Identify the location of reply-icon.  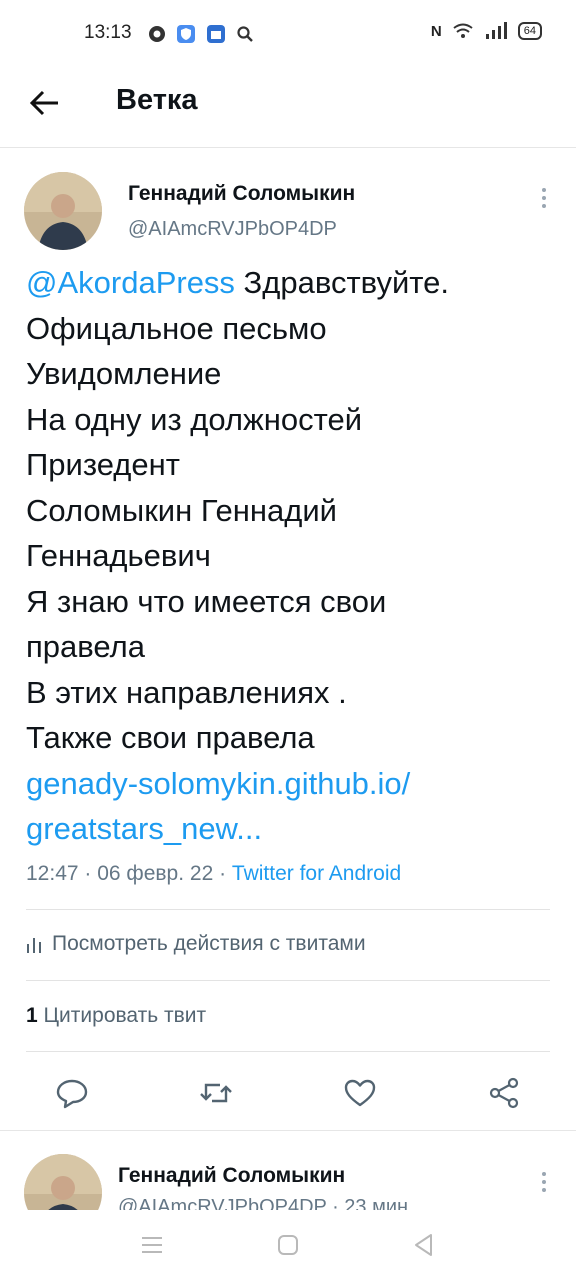
(72, 1094).